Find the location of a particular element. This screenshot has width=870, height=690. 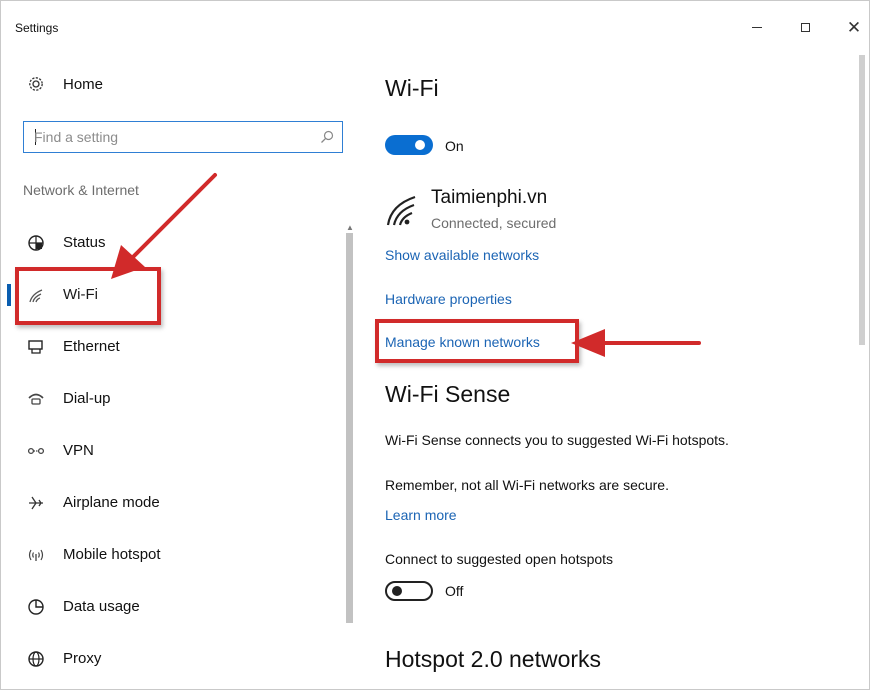

section-header: Network & Internet is located at coordinates (81, 190).